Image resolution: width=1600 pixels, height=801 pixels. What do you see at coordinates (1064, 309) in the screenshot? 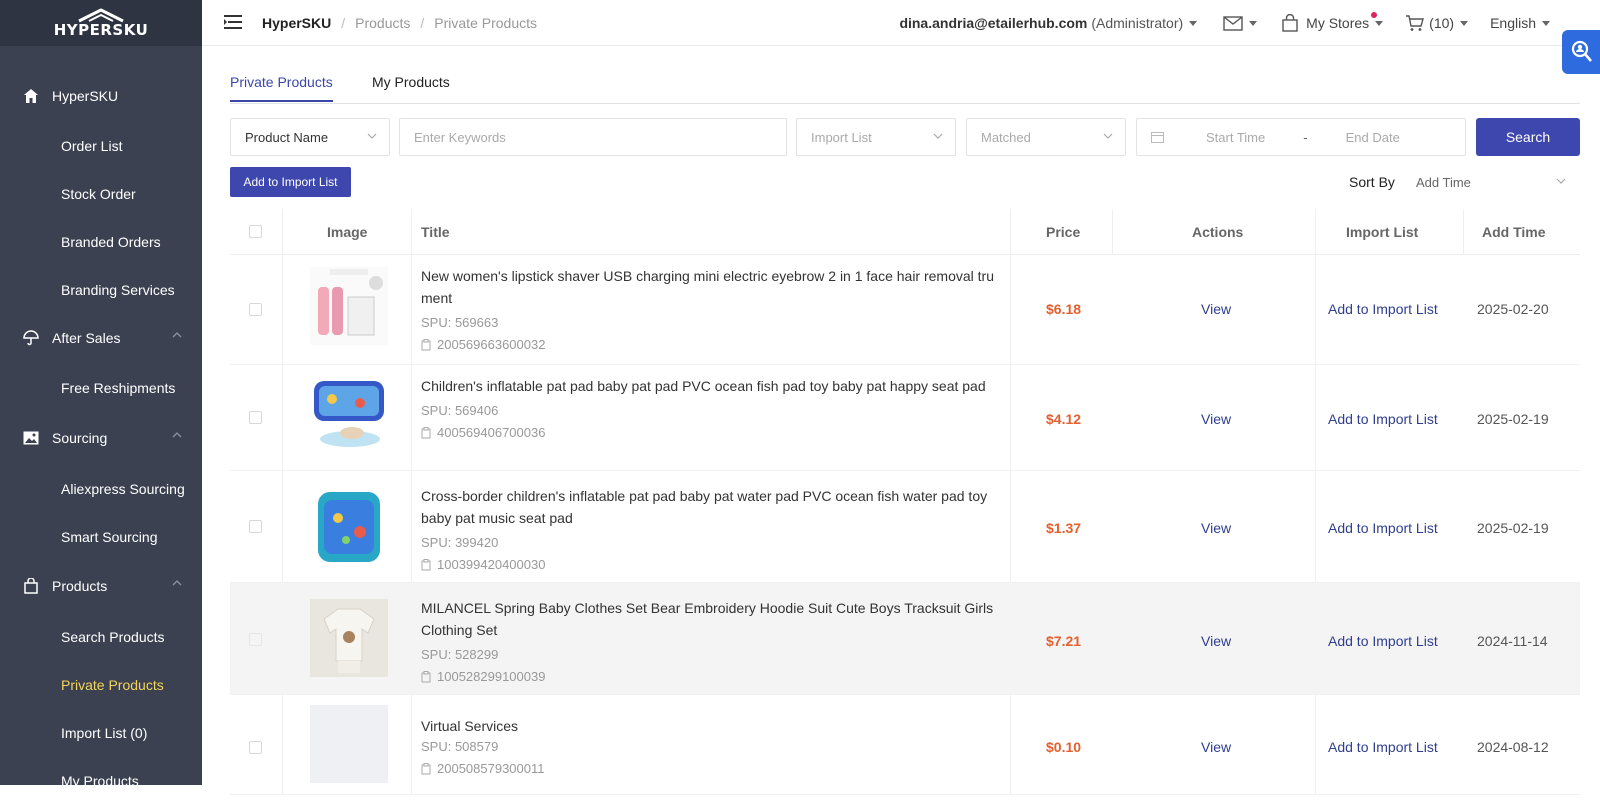
I see `product-price: $6.18` at bounding box center [1064, 309].